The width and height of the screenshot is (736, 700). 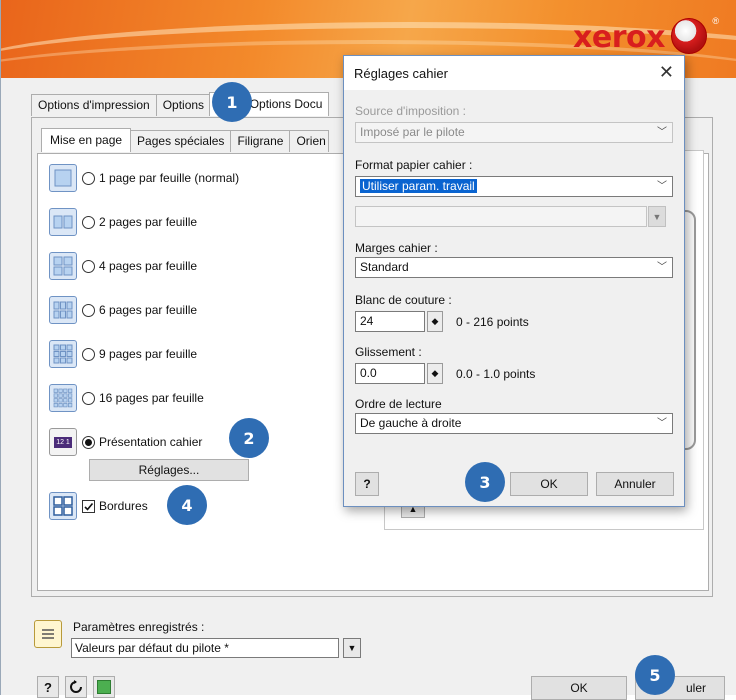 I want to click on layout-option-9-pages: 9 pages par feuille, so click(x=123, y=354).